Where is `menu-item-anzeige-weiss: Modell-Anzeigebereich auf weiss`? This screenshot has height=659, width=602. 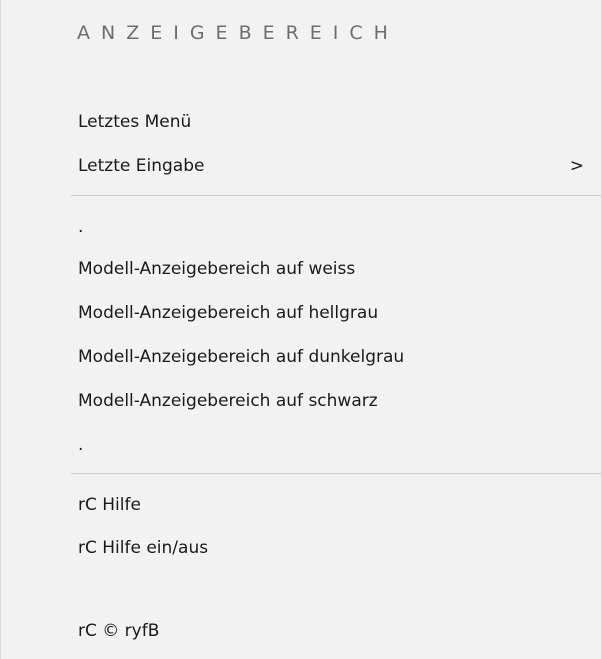 menu-item-anzeige-weiss: Modell-Anzeigebereich auf weiss is located at coordinates (301, 269).